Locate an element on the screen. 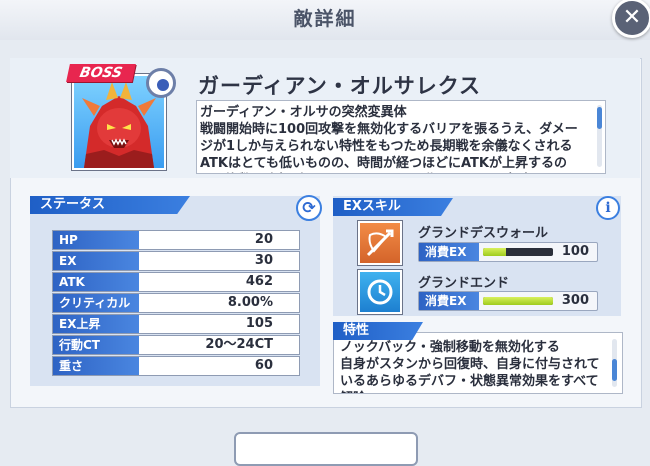 The width and height of the screenshot is (650, 466). stat-label: 重さ is located at coordinates (96, 366).